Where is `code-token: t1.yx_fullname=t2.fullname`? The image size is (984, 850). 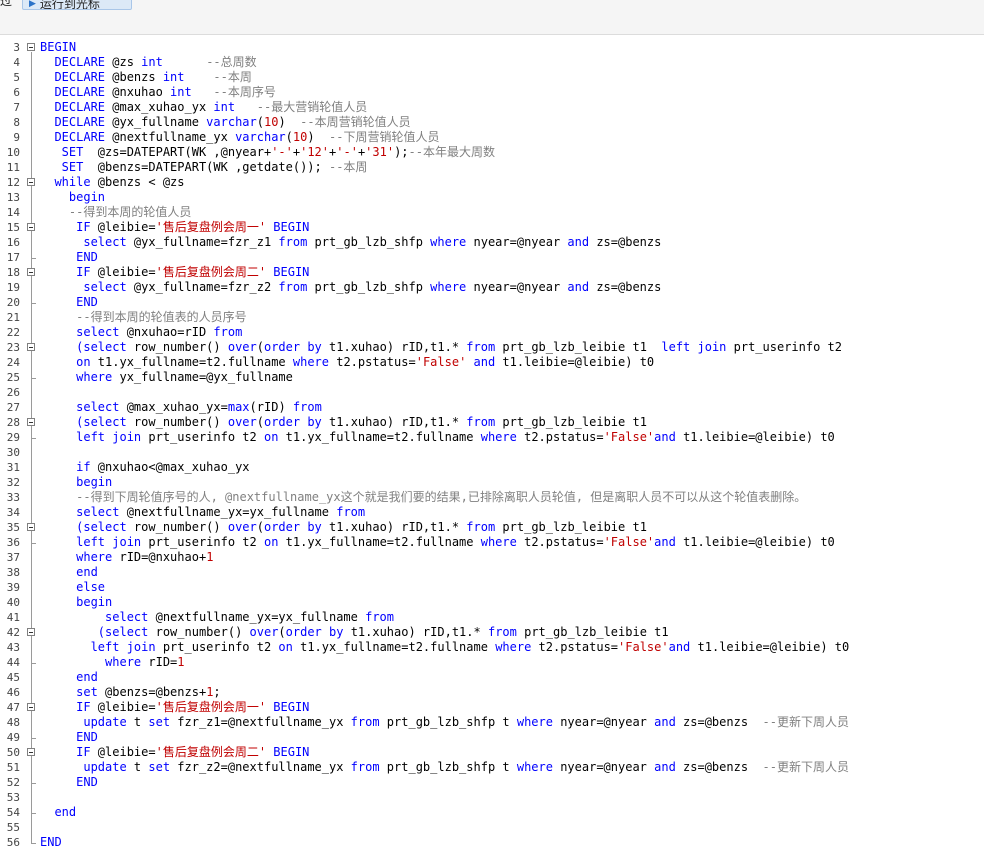 code-token: t1.yx_fullname=t2.fullname is located at coordinates (195, 362).